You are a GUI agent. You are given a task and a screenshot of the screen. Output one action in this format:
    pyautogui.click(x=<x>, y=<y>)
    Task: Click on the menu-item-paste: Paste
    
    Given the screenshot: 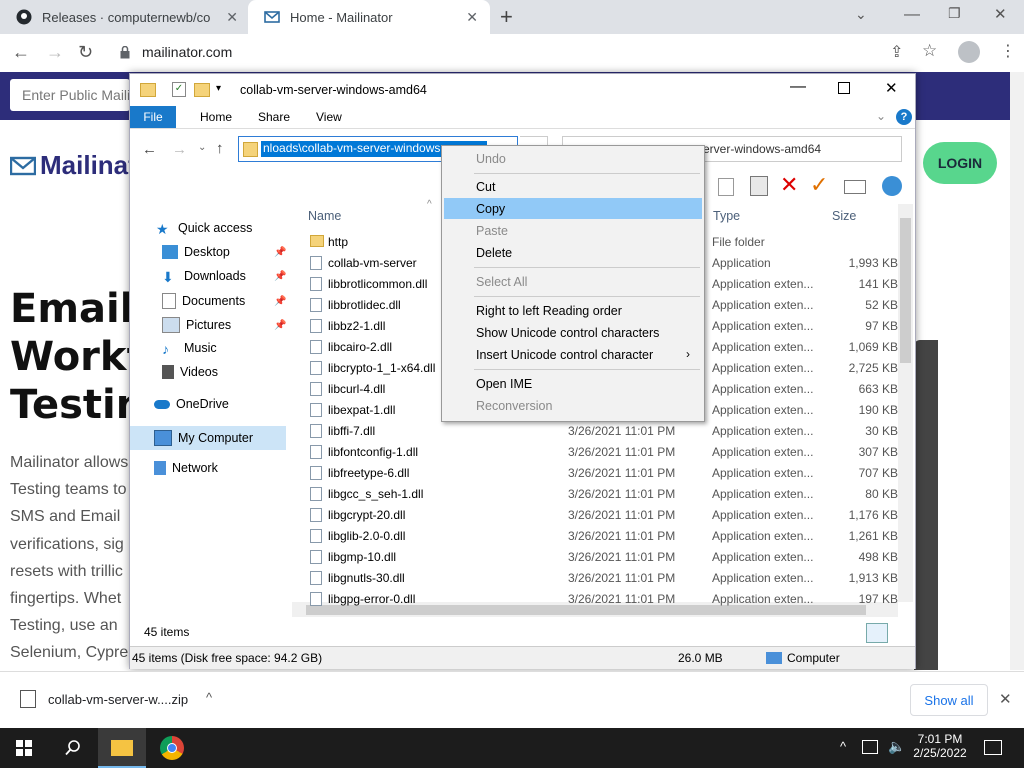 What is the action you would take?
    pyautogui.click(x=573, y=230)
    